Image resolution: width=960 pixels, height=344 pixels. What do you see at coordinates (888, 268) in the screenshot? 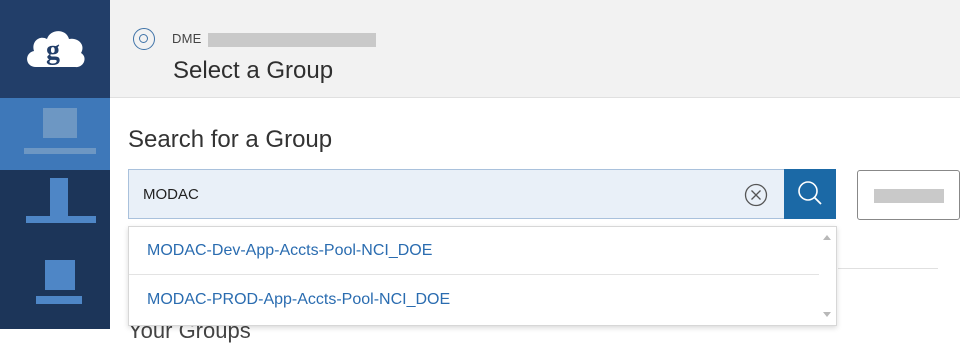
I see `divider` at bounding box center [888, 268].